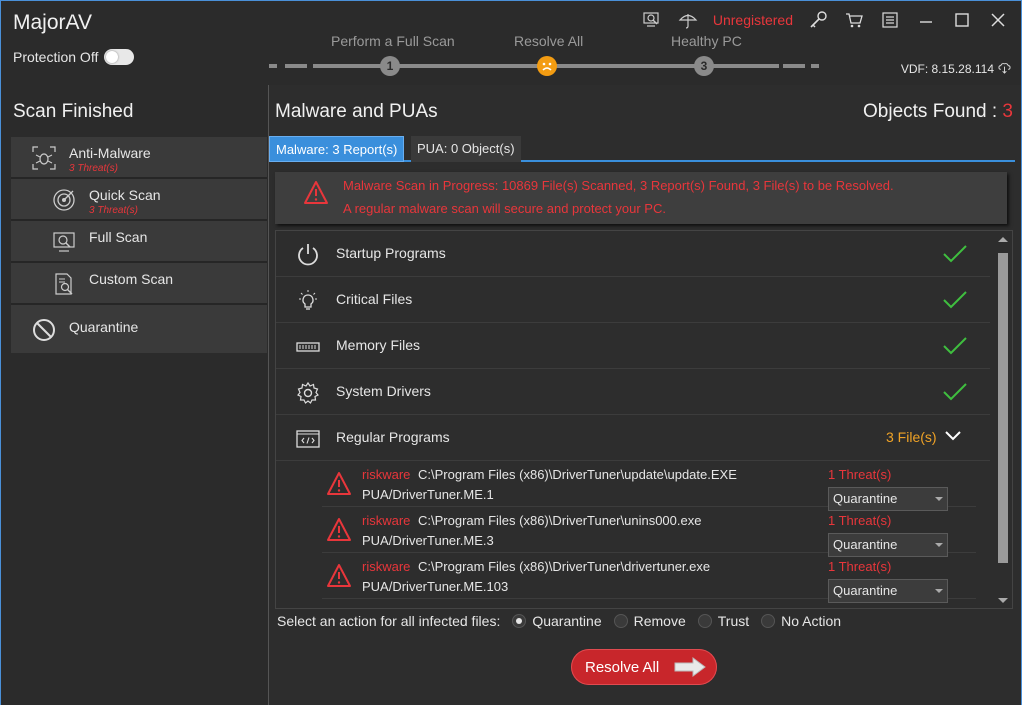 The height and width of the screenshot is (705, 1022). What do you see at coordinates (308, 255) in the screenshot?
I see `power-icon` at bounding box center [308, 255].